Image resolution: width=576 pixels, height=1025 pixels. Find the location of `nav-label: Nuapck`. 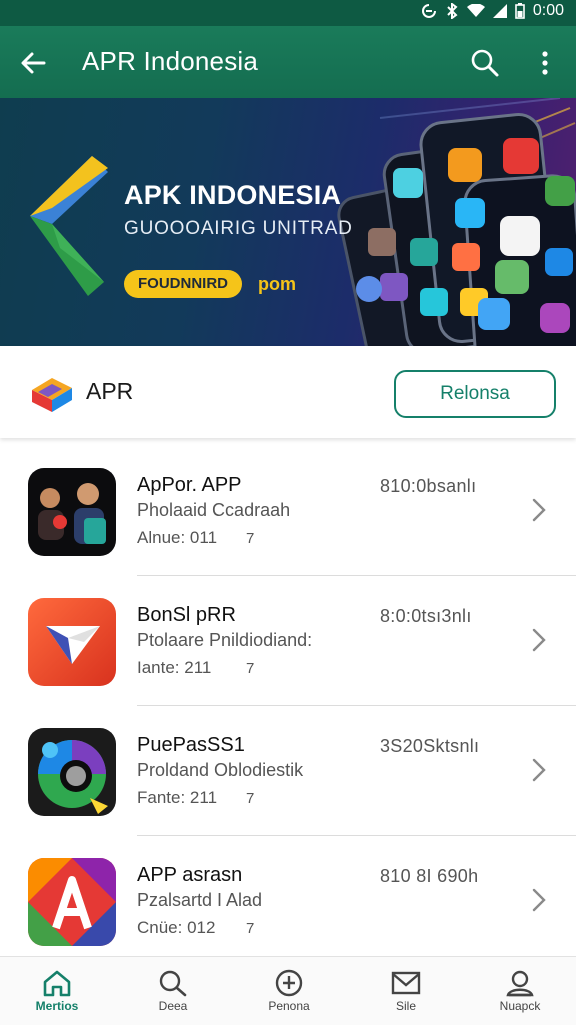

nav-label: Nuapck is located at coordinates (520, 1006).